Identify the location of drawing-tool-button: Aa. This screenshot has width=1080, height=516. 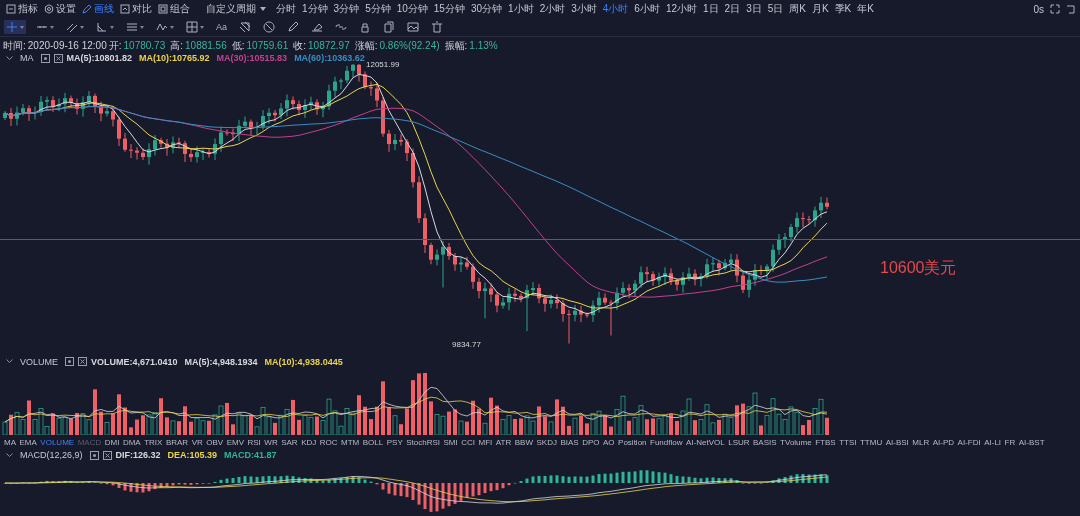
(221, 27).